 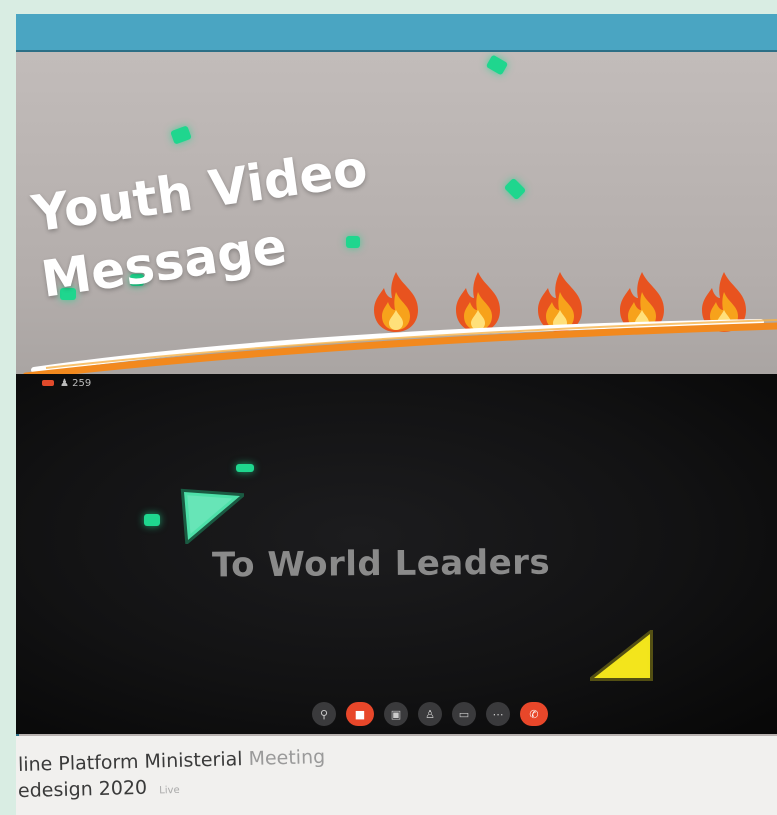 I want to click on viewer-count: ♟ 259, so click(x=66, y=383).